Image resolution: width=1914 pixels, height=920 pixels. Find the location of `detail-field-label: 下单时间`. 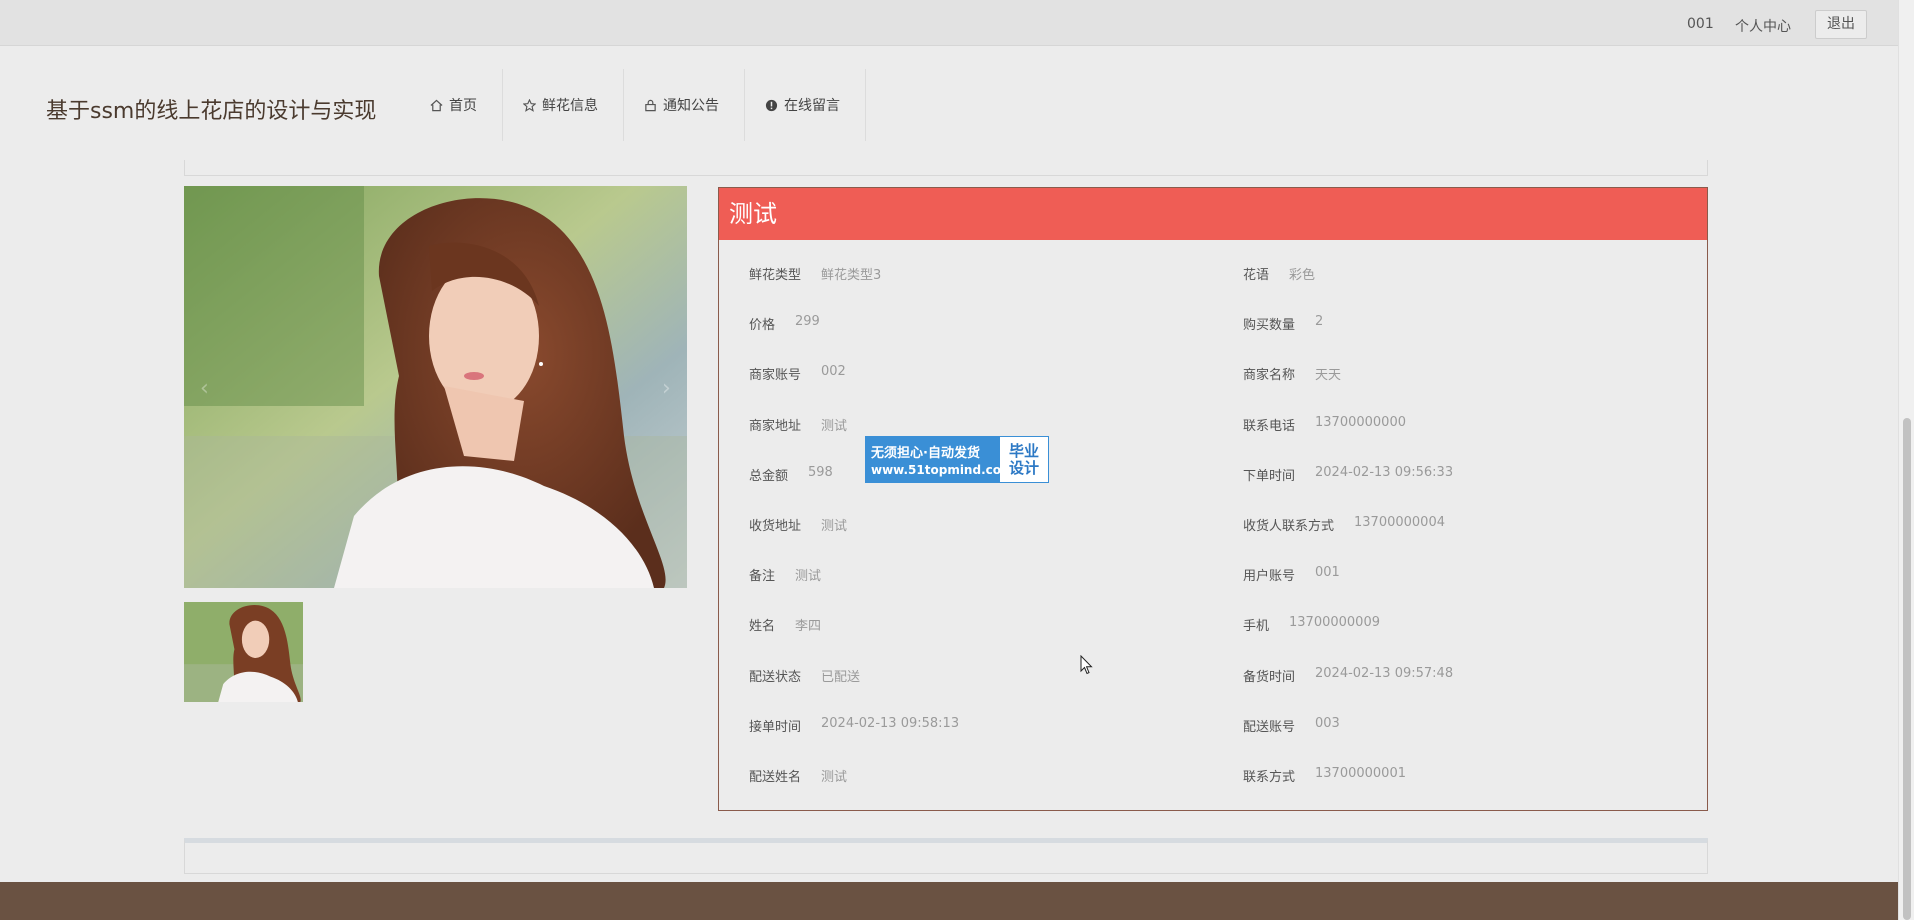

detail-field-label: 下单时间 is located at coordinates (1269, 476).